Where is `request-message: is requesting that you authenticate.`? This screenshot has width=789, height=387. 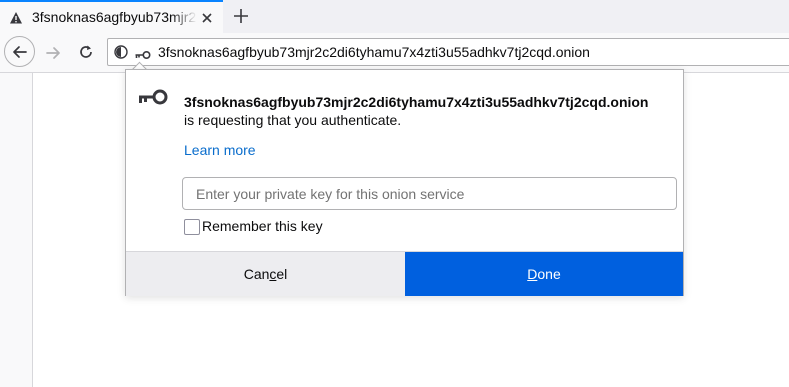 request-message: is requesting that you authenticate. is located at coordinates (293, 120).